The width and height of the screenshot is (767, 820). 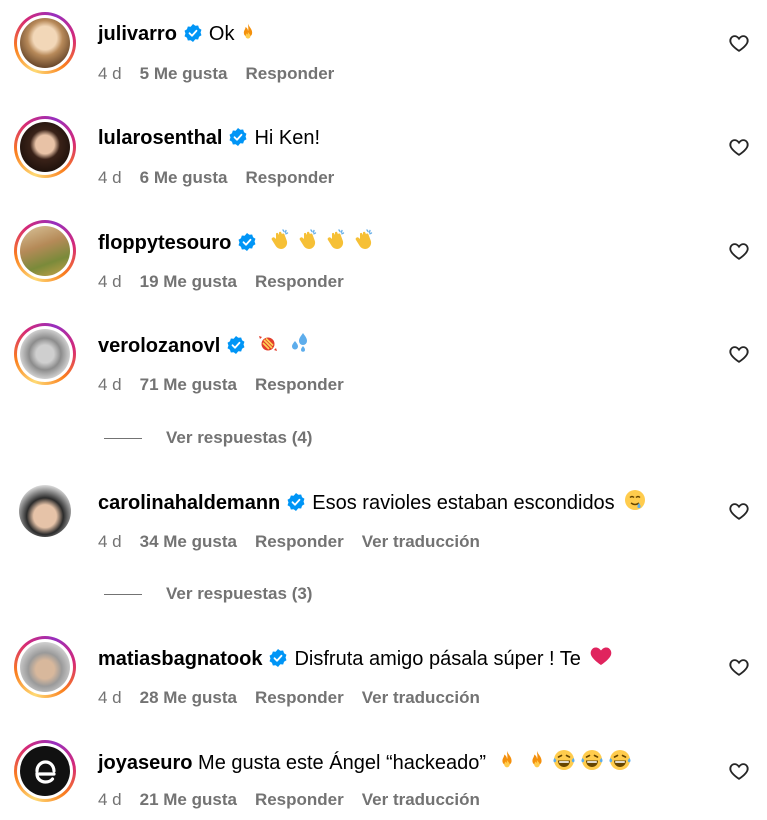 I want to click on view-replies-button: Ver respuestas (4), so click(x=208, y=438).